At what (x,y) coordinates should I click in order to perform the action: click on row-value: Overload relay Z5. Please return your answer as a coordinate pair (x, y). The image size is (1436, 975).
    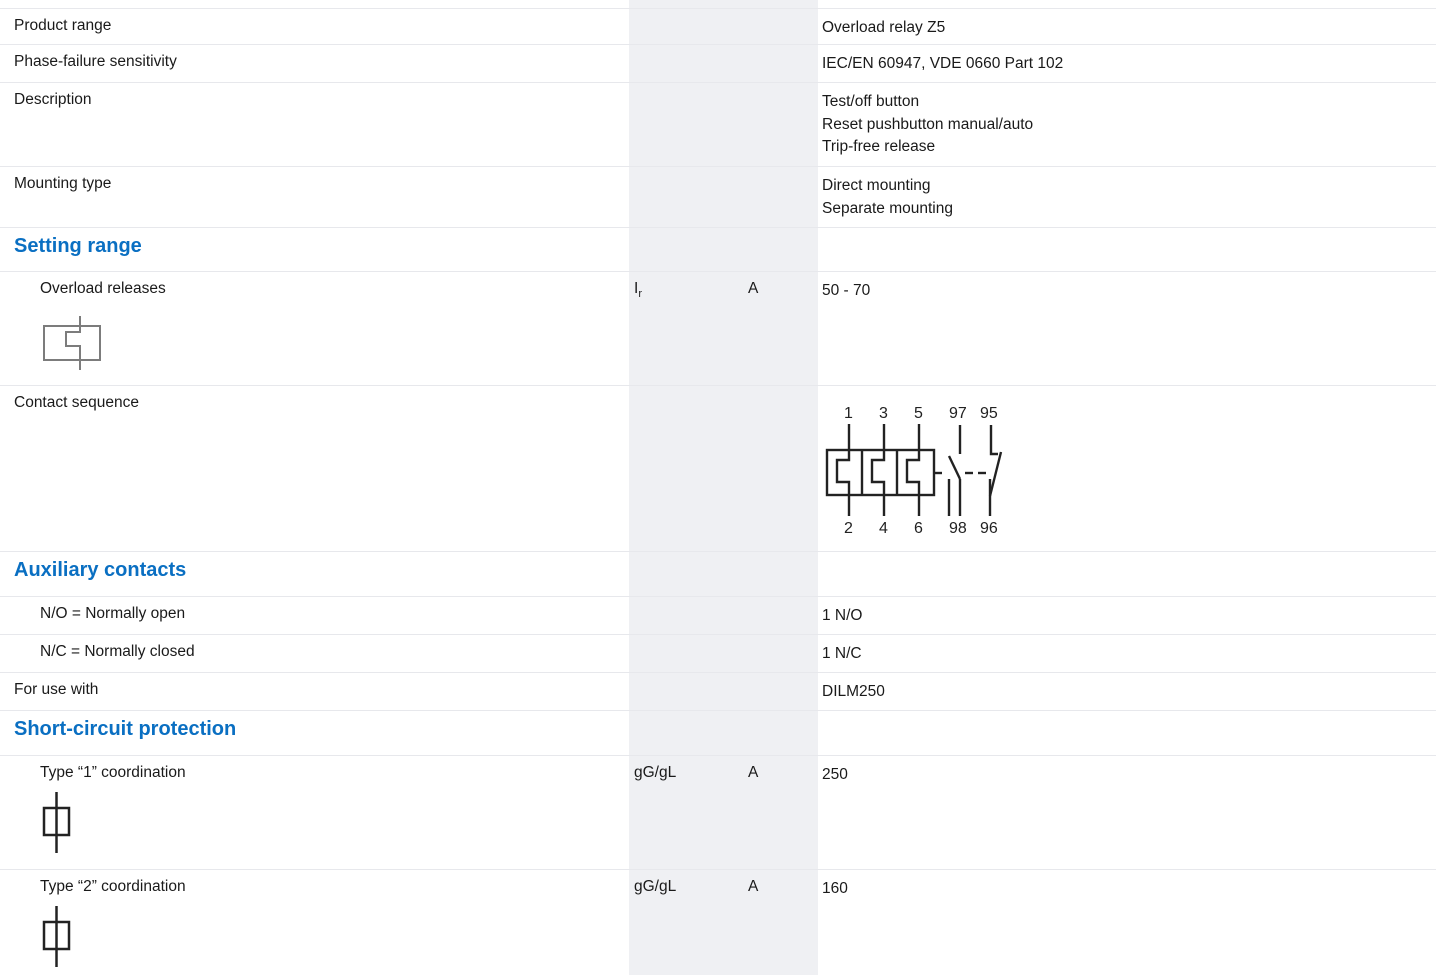
    Looking at the image, I should click on (884, 27).